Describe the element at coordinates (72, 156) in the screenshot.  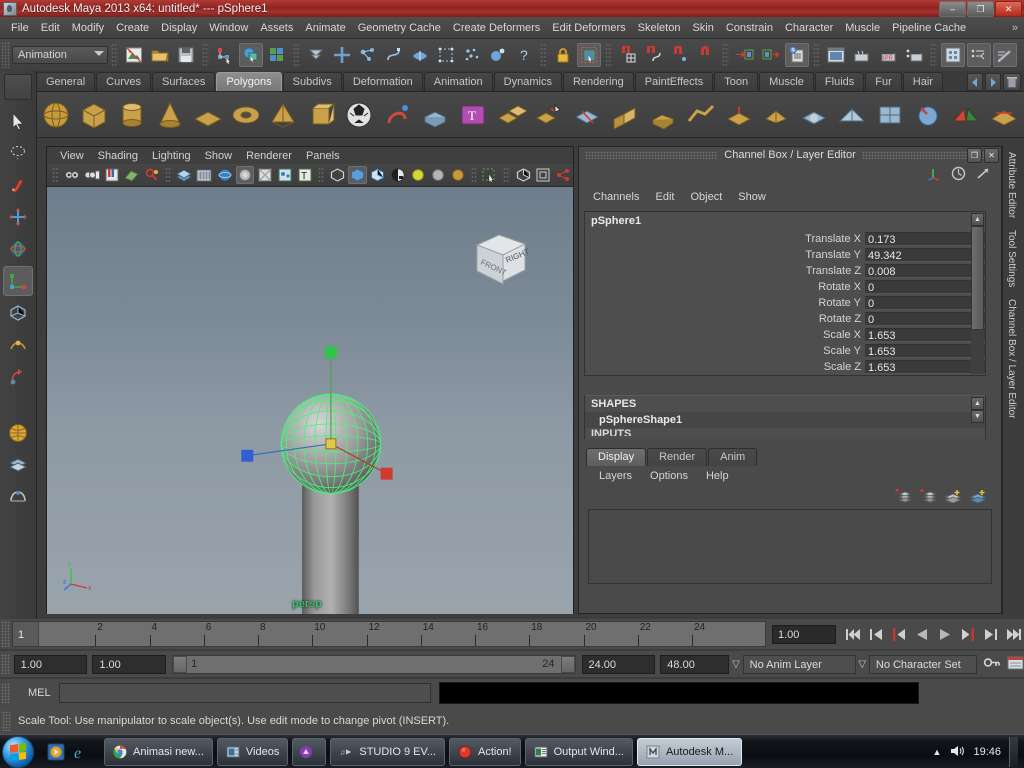
I see `viewport-menu-view: View` at that location.